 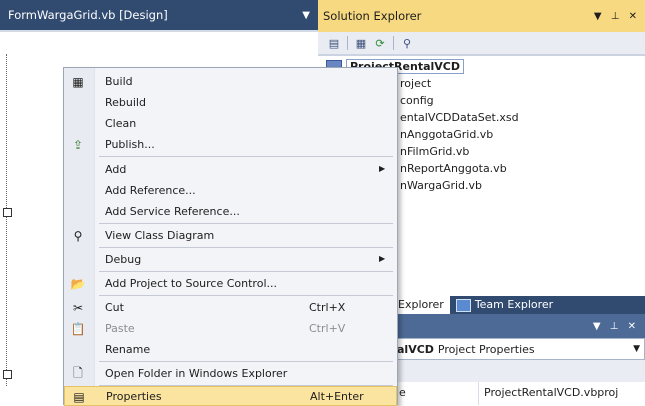 What do you see at coordinates (372, 16) in the screenshot?
I see `solution-explorer-title: Solution Explorer` at bounding box center [372, 16].